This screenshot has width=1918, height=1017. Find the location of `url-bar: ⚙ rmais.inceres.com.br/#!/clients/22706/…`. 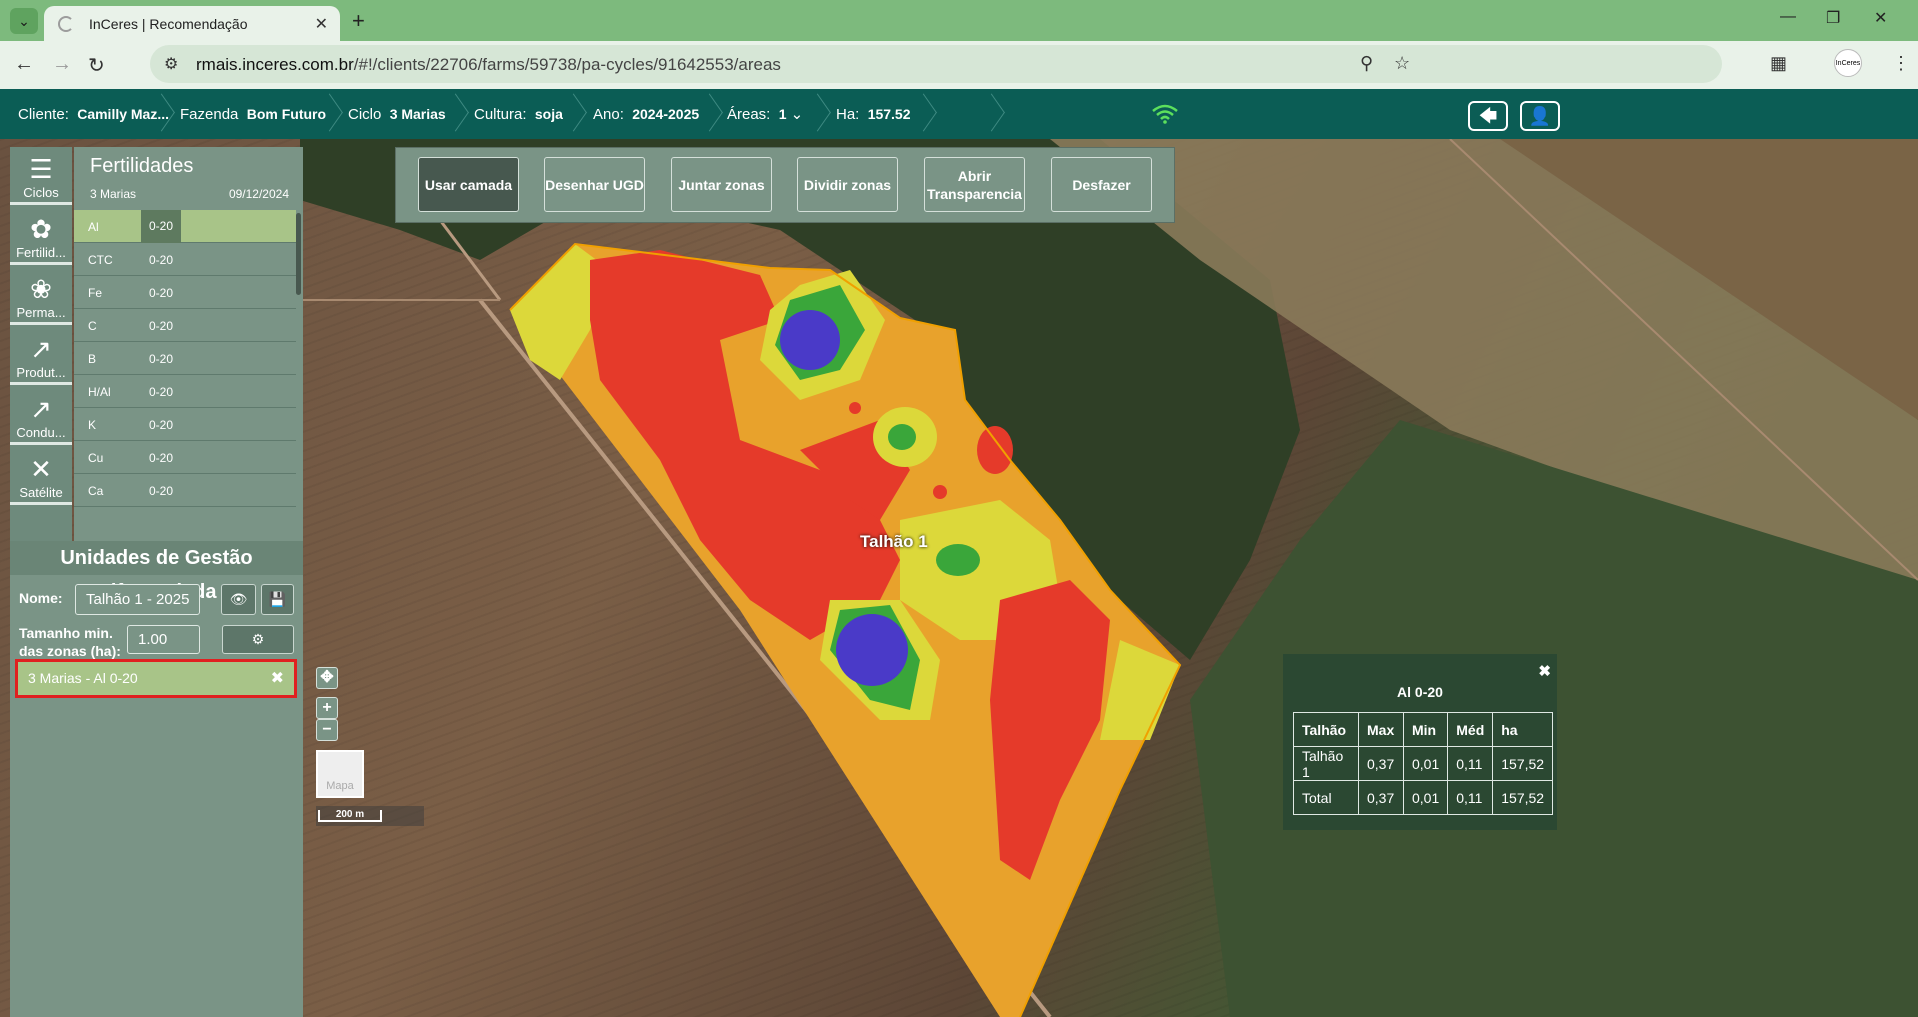

url-bar: ⚙ rmais.inceres.com.br/#!/clients/22706/… is located at coordinates (936, 64).